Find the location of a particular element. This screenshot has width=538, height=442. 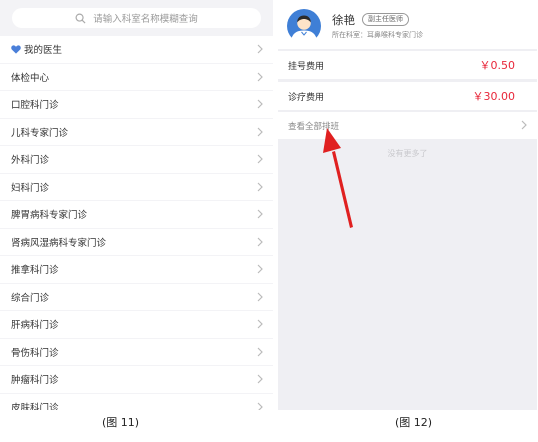

list-item-my-doctor: 我的医生 is located at coordinates (136, 49).